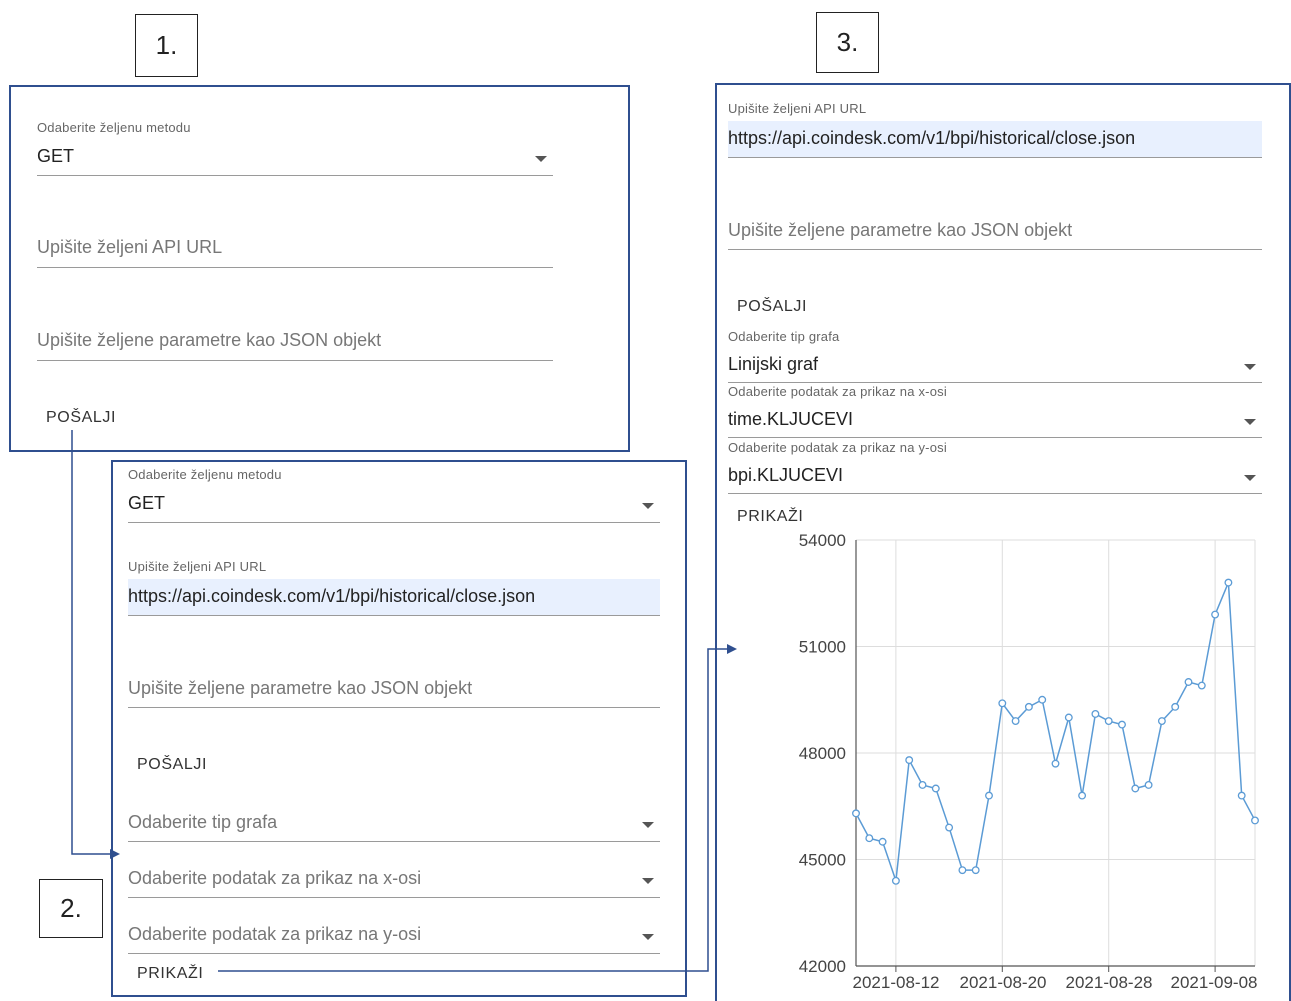  What do you see at coordinates (822, 540) in the screenshot?
I see `y-tick-label: 54000` at bounding box center [822, 540].